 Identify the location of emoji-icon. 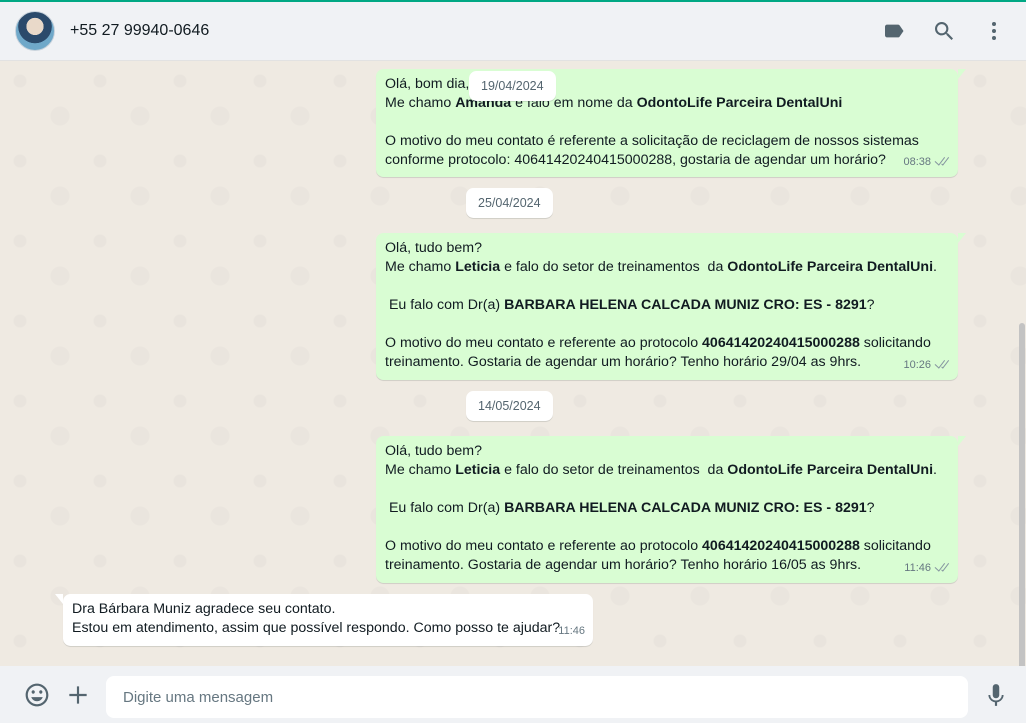
(37, 695).